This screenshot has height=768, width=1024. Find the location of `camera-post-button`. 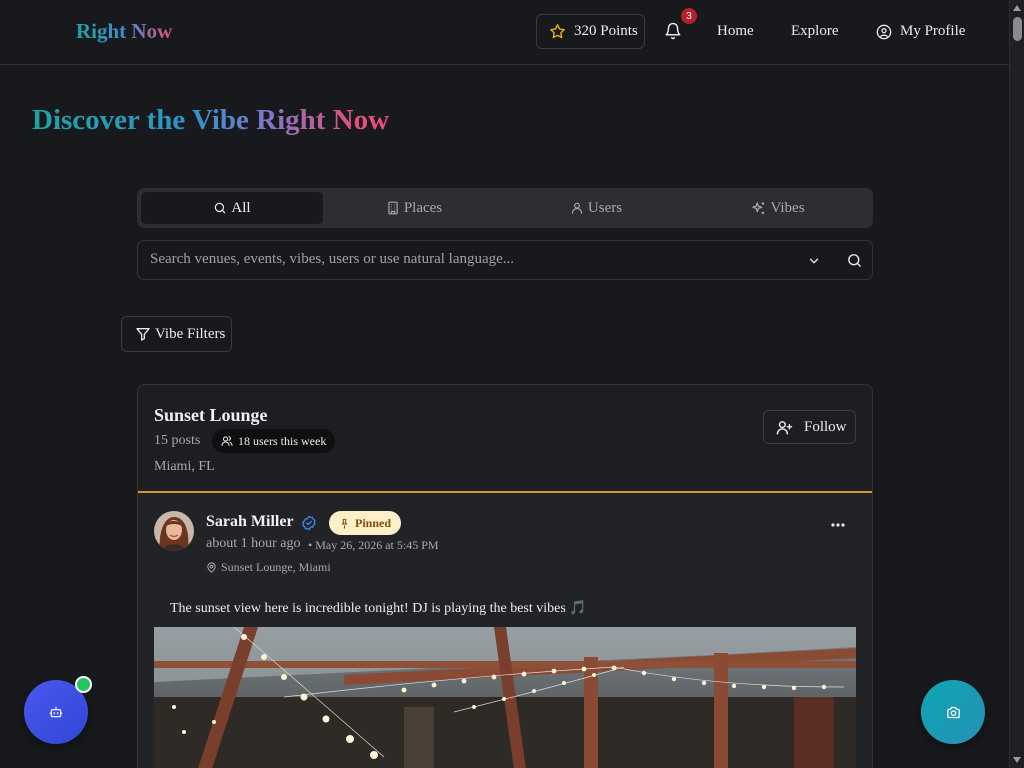

camera-post-button is located at coordinates (953, 712).